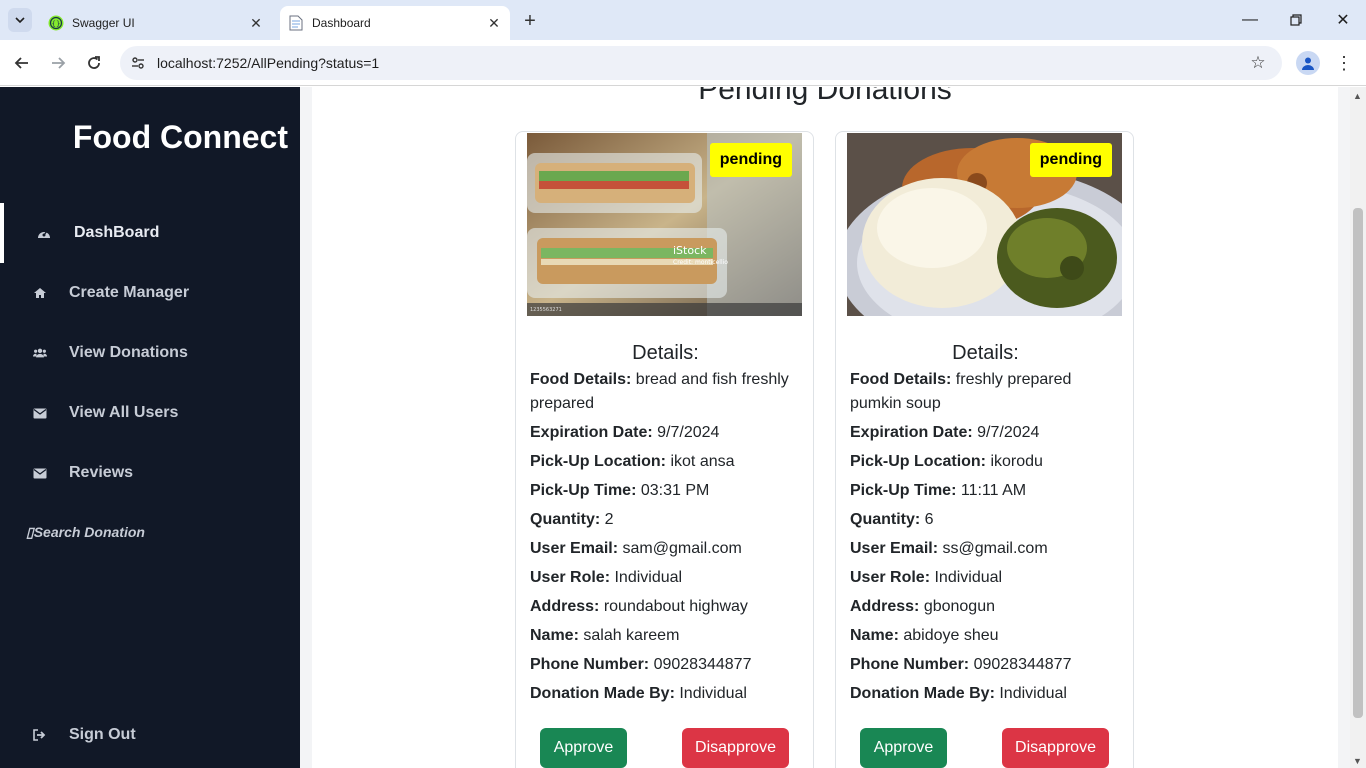 This screenshot has width=1366, height=768. I want to click on brand-title: Food Connect, so click(180, 137).